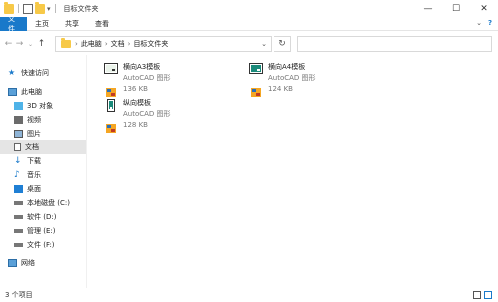  I want to click on help-icon: ?, so click(490, 23).